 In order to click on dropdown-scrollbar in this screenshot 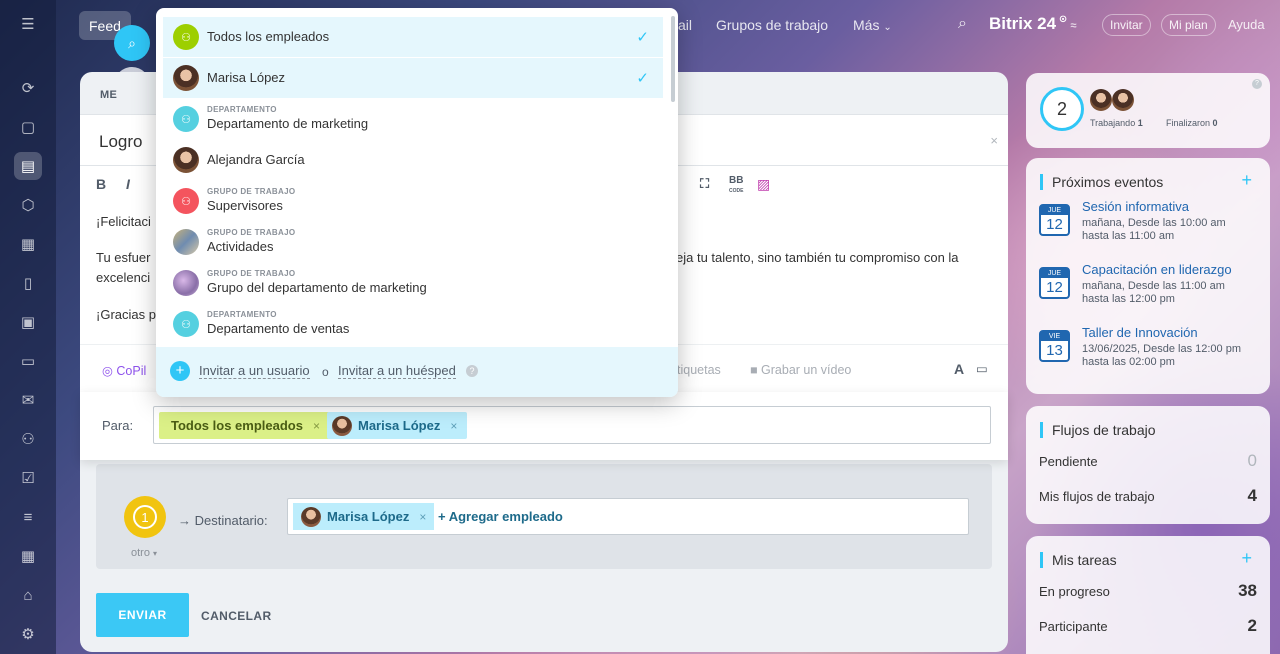, I will do `click(673, 59)`.